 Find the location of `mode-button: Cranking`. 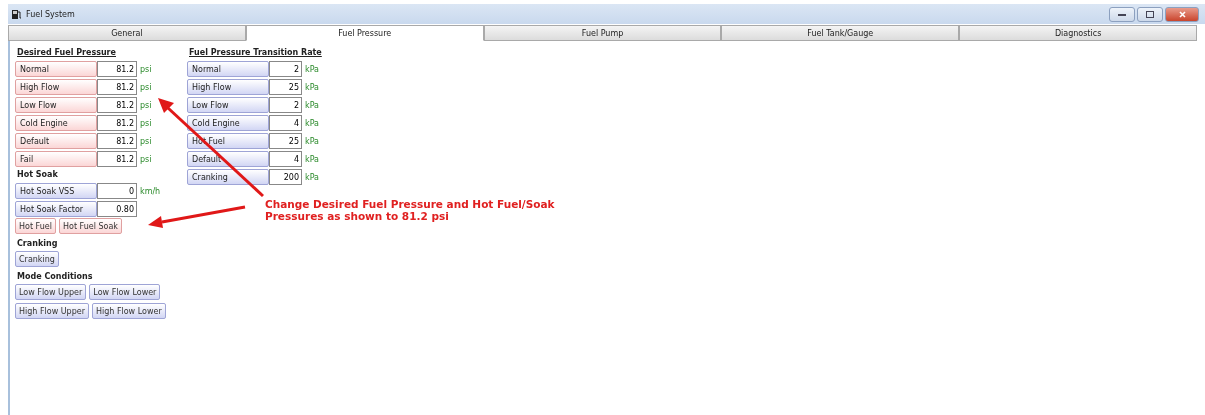

mode-button: Cranking is located at coordinates (37, 259).